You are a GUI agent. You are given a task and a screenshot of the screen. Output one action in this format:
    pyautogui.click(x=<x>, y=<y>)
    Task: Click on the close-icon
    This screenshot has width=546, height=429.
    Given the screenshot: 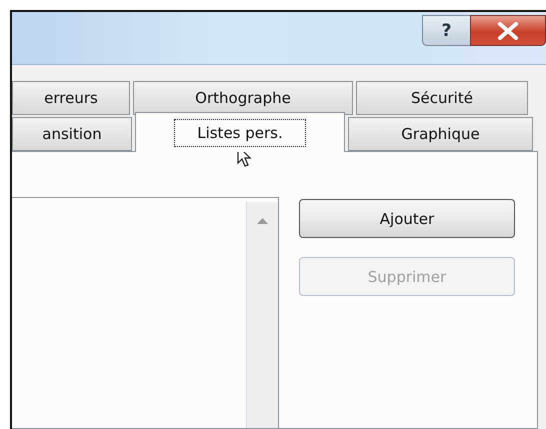 What is the action you would take?
    pyautogui.click(x=508, y=31)
    